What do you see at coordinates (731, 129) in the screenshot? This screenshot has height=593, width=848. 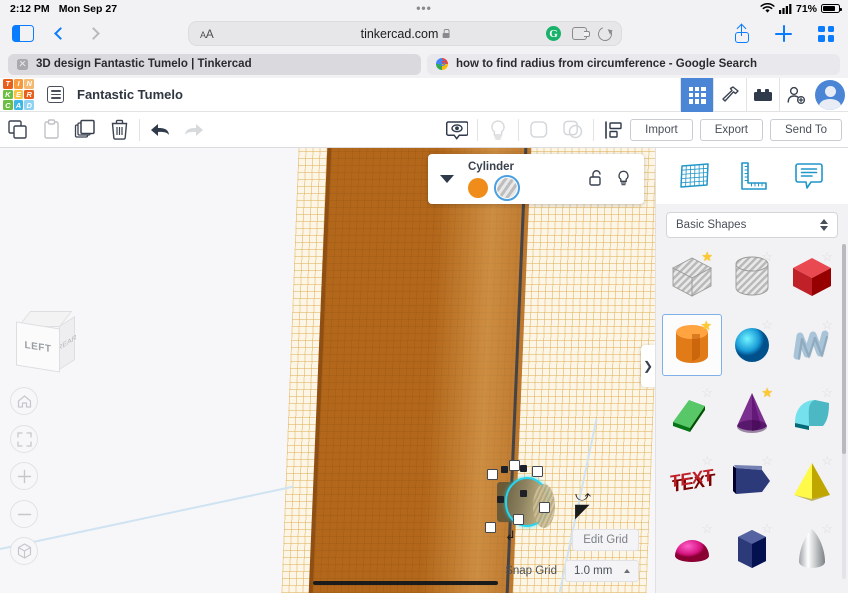 I see `export-button: Export` at bounding box center [731, 129].